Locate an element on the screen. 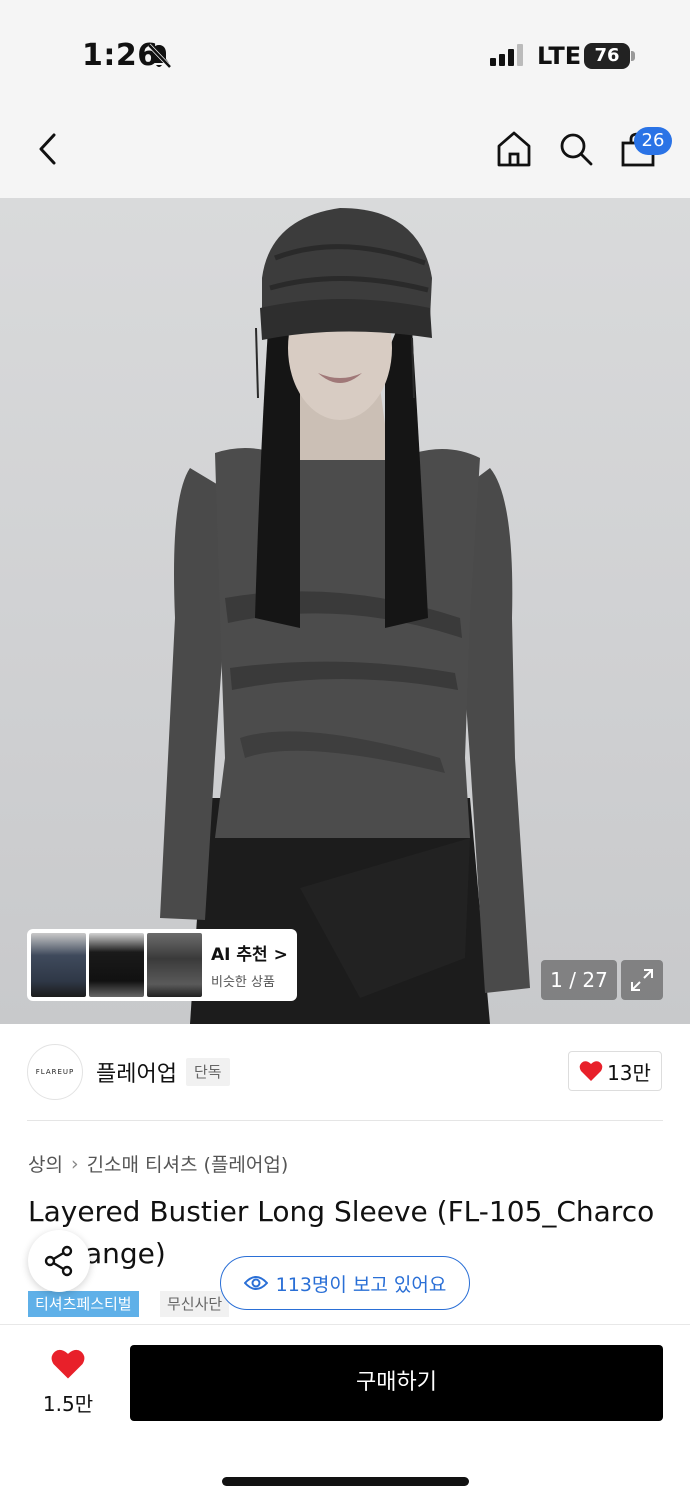  search-button is located at coordinates (576, 149).